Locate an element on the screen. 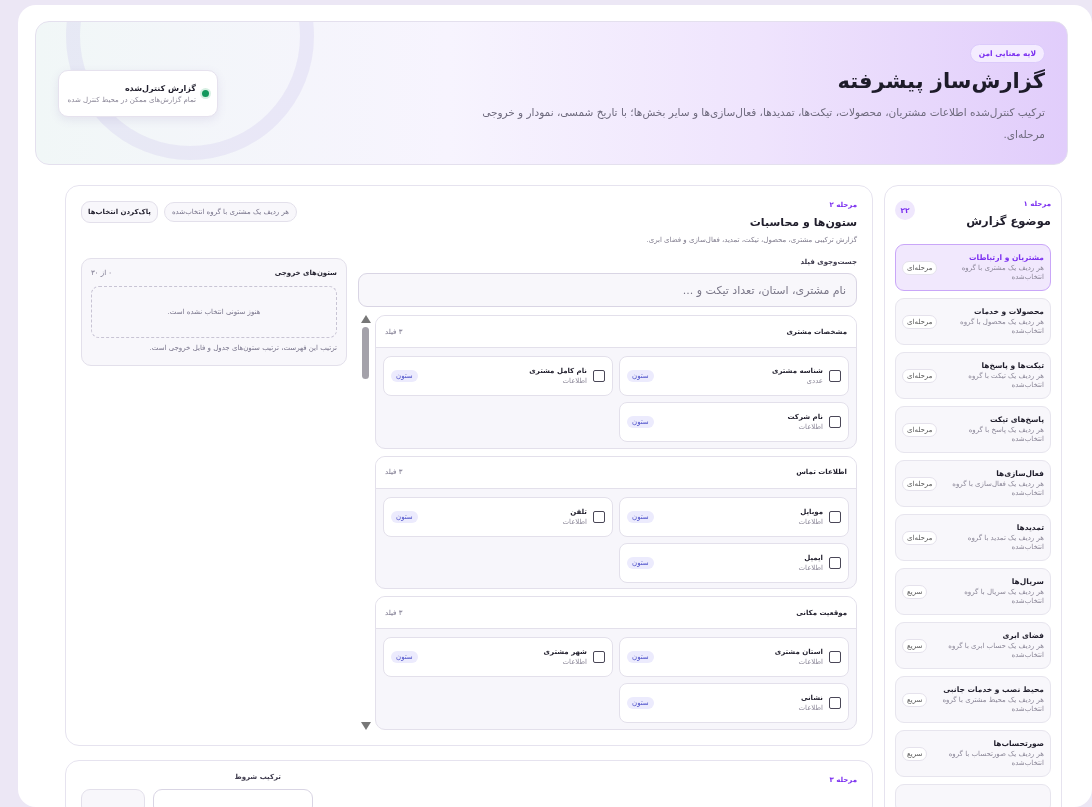 This screenshot has width=1092, height=807. section-title: ستون‌ها و محاسبات is located at coordinates (802, 222).